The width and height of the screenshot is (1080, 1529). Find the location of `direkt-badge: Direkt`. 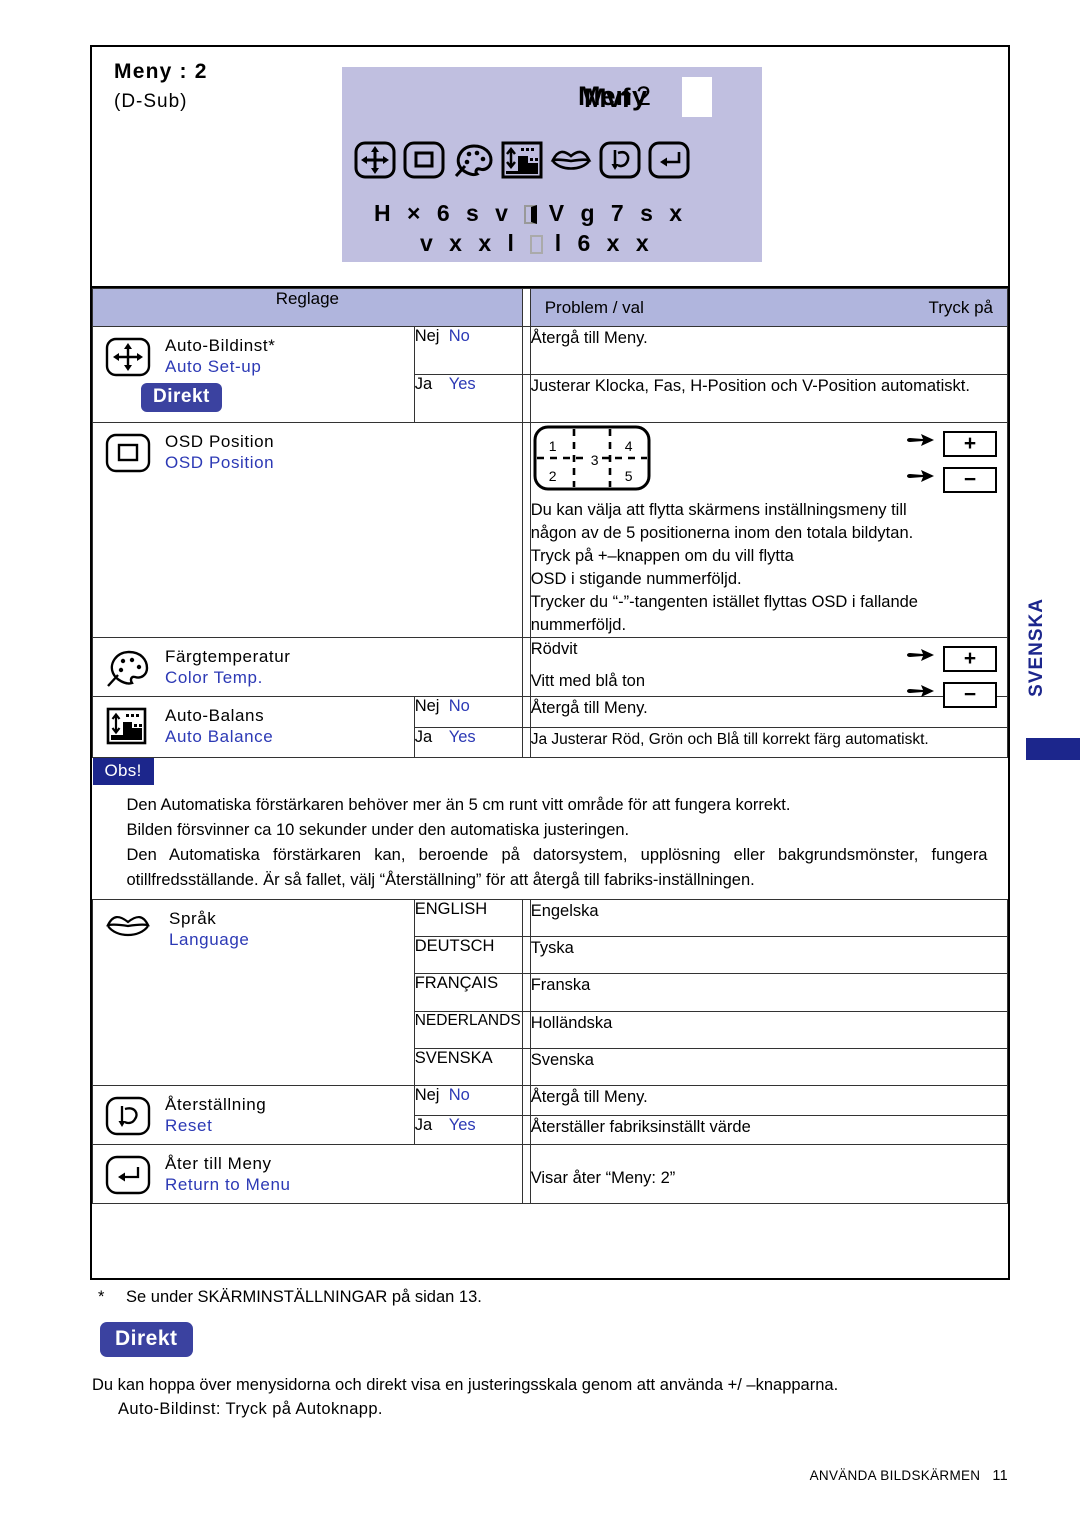

direkt-badge: Direkt is located at coordinates (181, 397).